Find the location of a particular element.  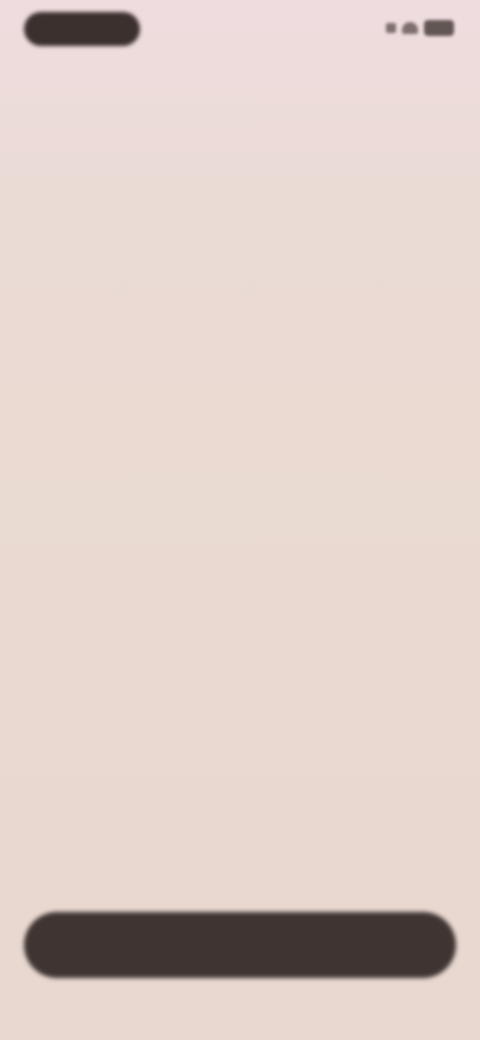

status-bar is located at coordinates (240, 30).